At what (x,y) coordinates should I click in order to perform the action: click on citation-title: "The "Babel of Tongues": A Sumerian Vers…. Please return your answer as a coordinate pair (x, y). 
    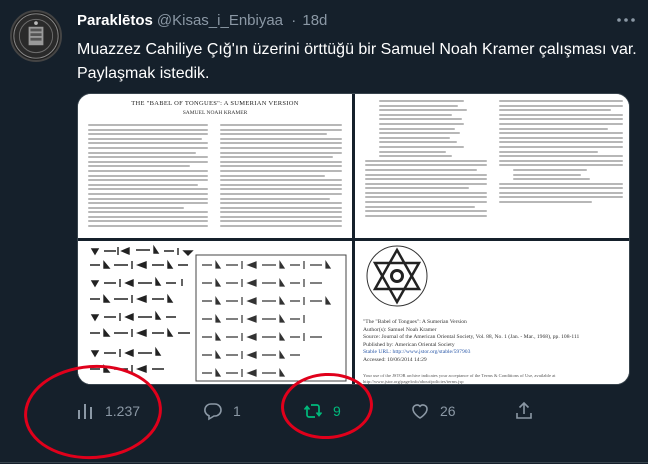
    Looking at the image, I should click on (415, 322).